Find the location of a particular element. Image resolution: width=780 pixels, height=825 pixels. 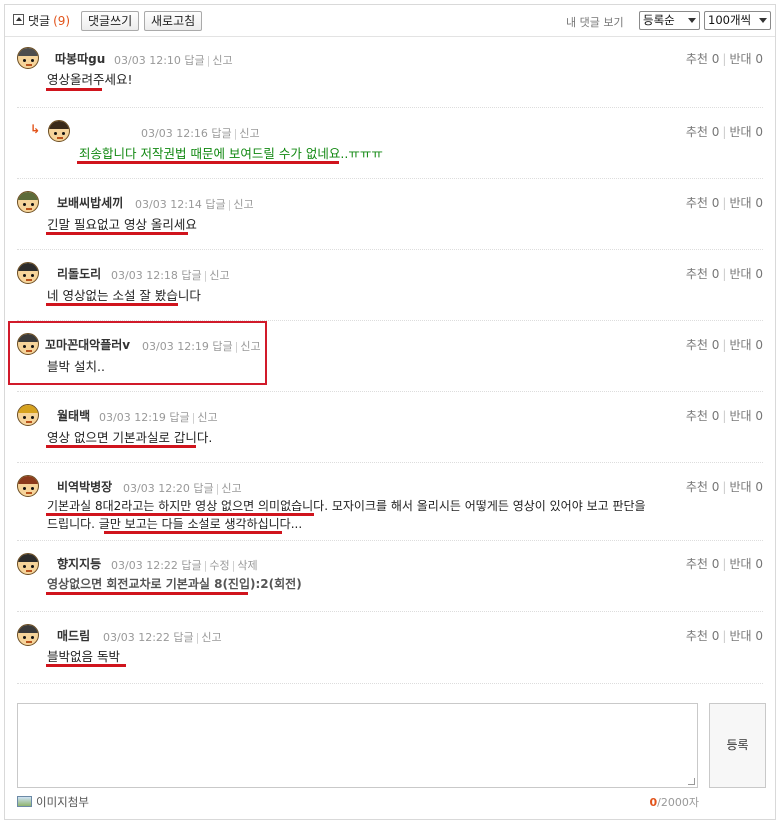

comment-nick: 따봉따gu is located at coordinates (80, 58).